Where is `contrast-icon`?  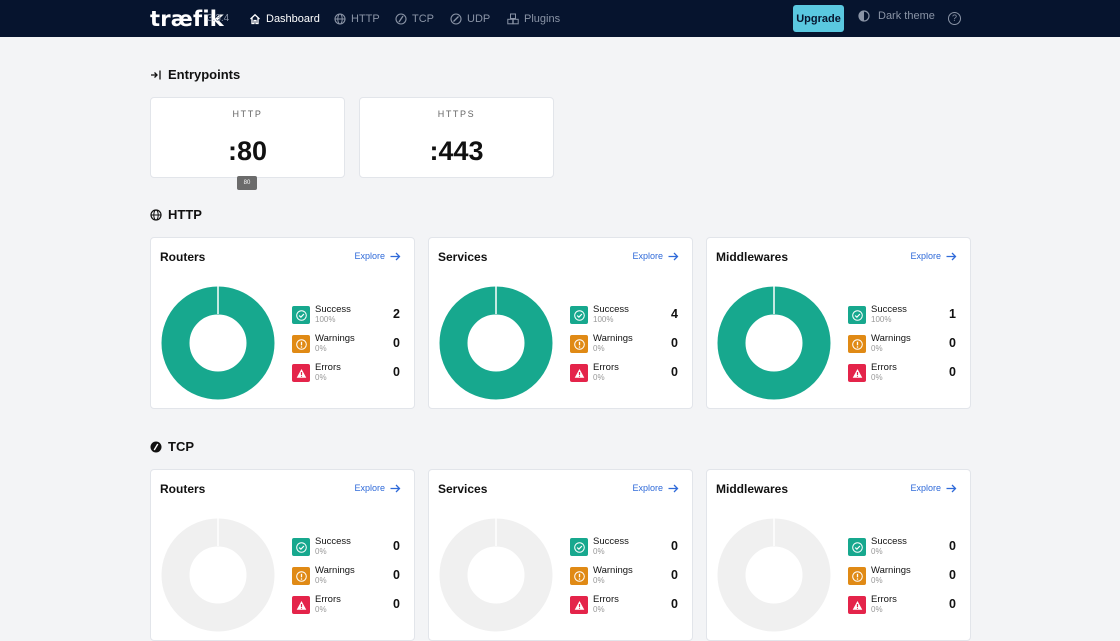 contrast-icon is located at coordinates (864, 16).